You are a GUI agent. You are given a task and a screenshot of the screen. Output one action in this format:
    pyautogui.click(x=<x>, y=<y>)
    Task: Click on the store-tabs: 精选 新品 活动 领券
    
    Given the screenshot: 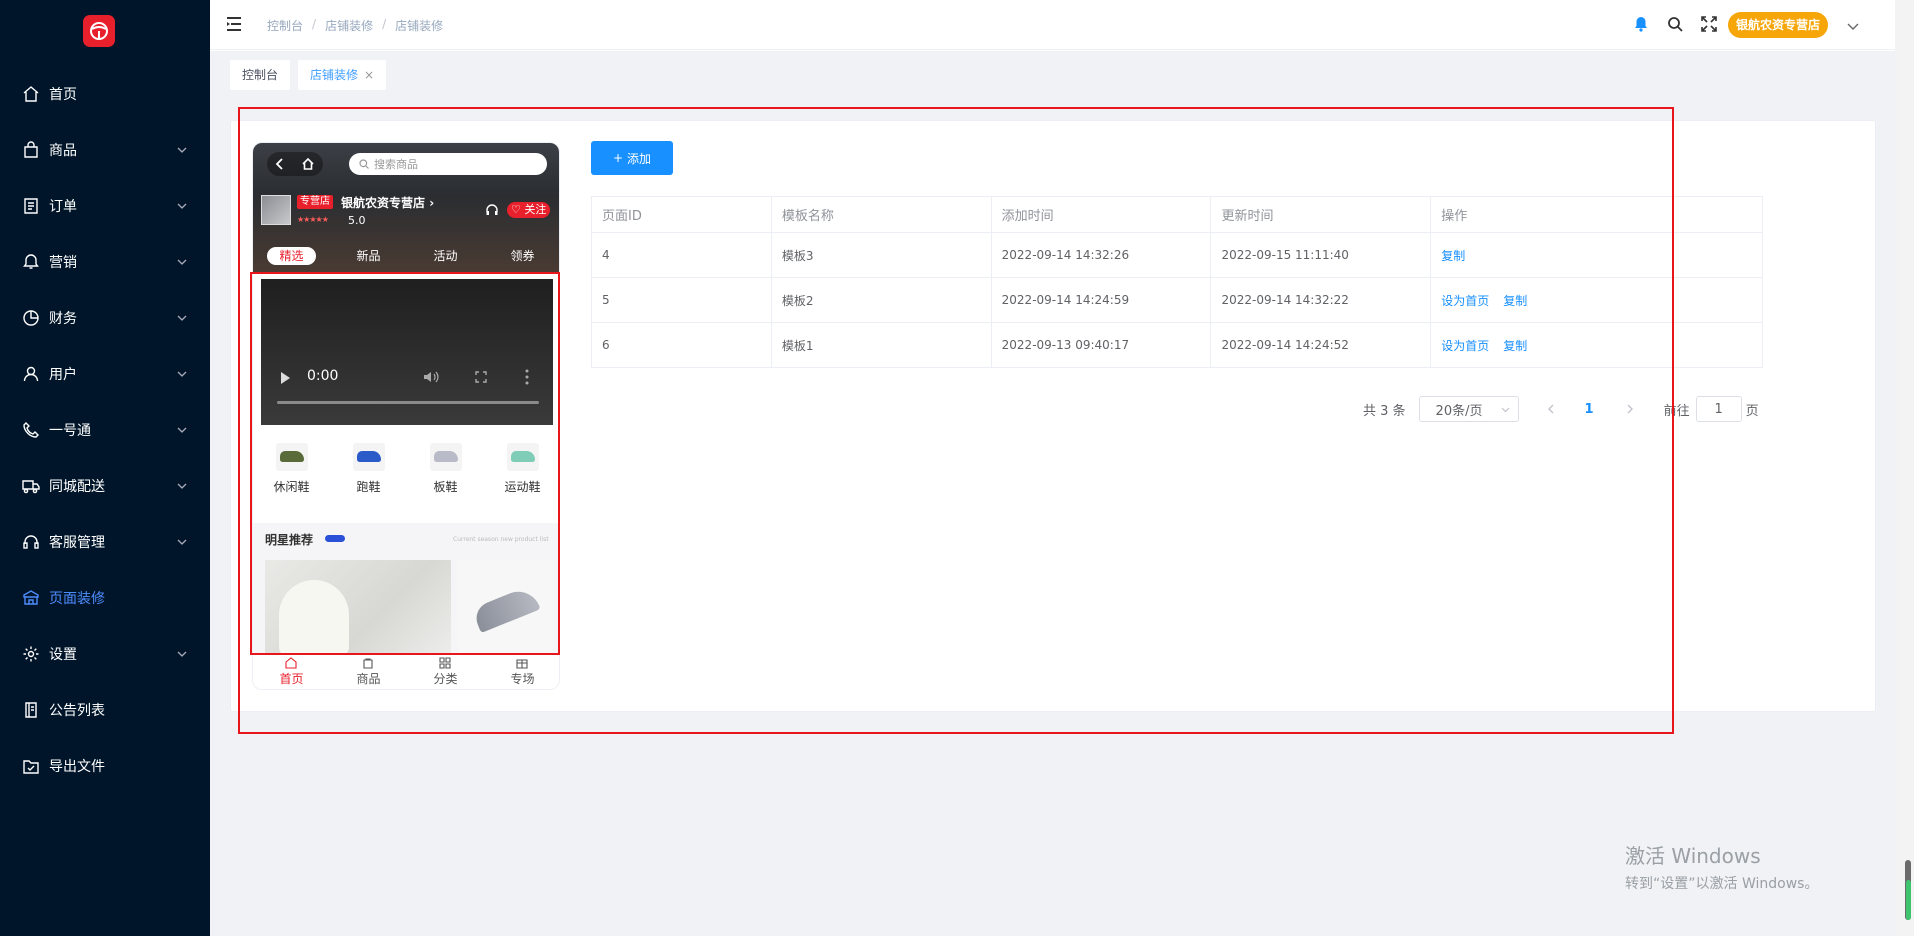 What is the action you would take?
    pyautogui.click(x=406, y=256)
    